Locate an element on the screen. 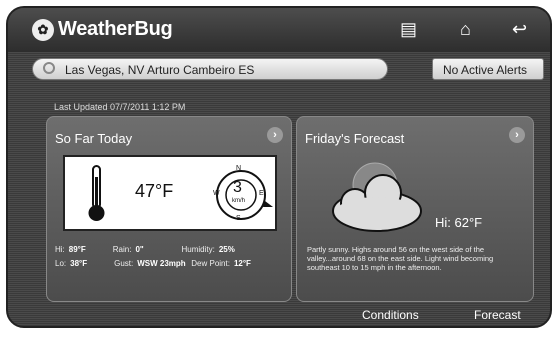 Image resolution: width=560 pixels, height=337 pixels. rain-value: 0" is located at coordinates (139, 249).